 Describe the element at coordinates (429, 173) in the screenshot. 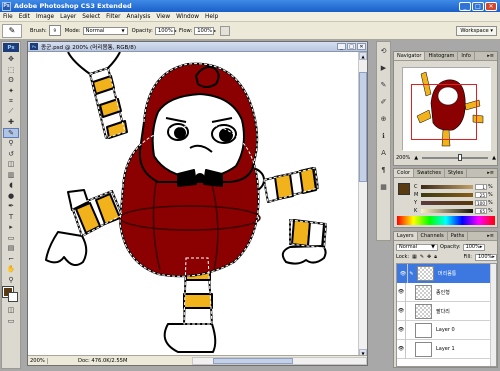

I see `tab-swatches: Swatches` at that location.